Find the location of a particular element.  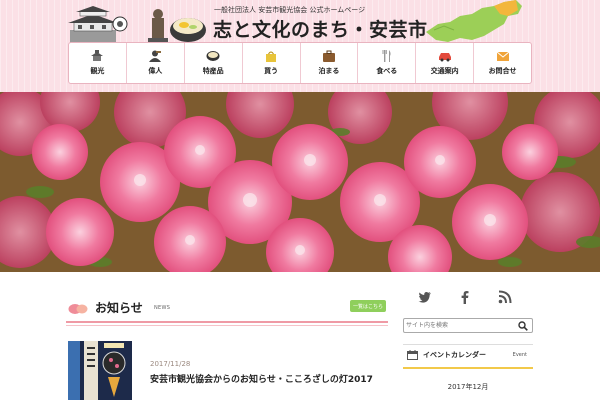

rss-icon is located at coordinates (505, 297).